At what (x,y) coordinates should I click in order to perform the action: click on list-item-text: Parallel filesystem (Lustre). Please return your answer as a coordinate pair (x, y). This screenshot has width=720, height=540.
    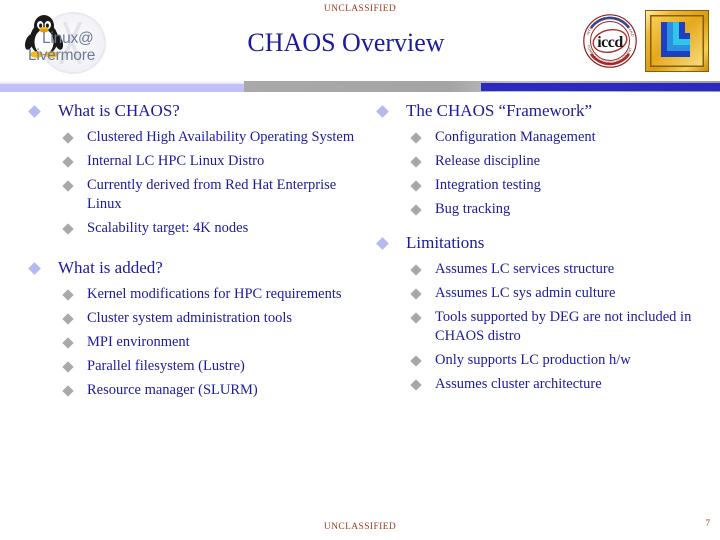
    Looking at the image, I should click on (166, 366).